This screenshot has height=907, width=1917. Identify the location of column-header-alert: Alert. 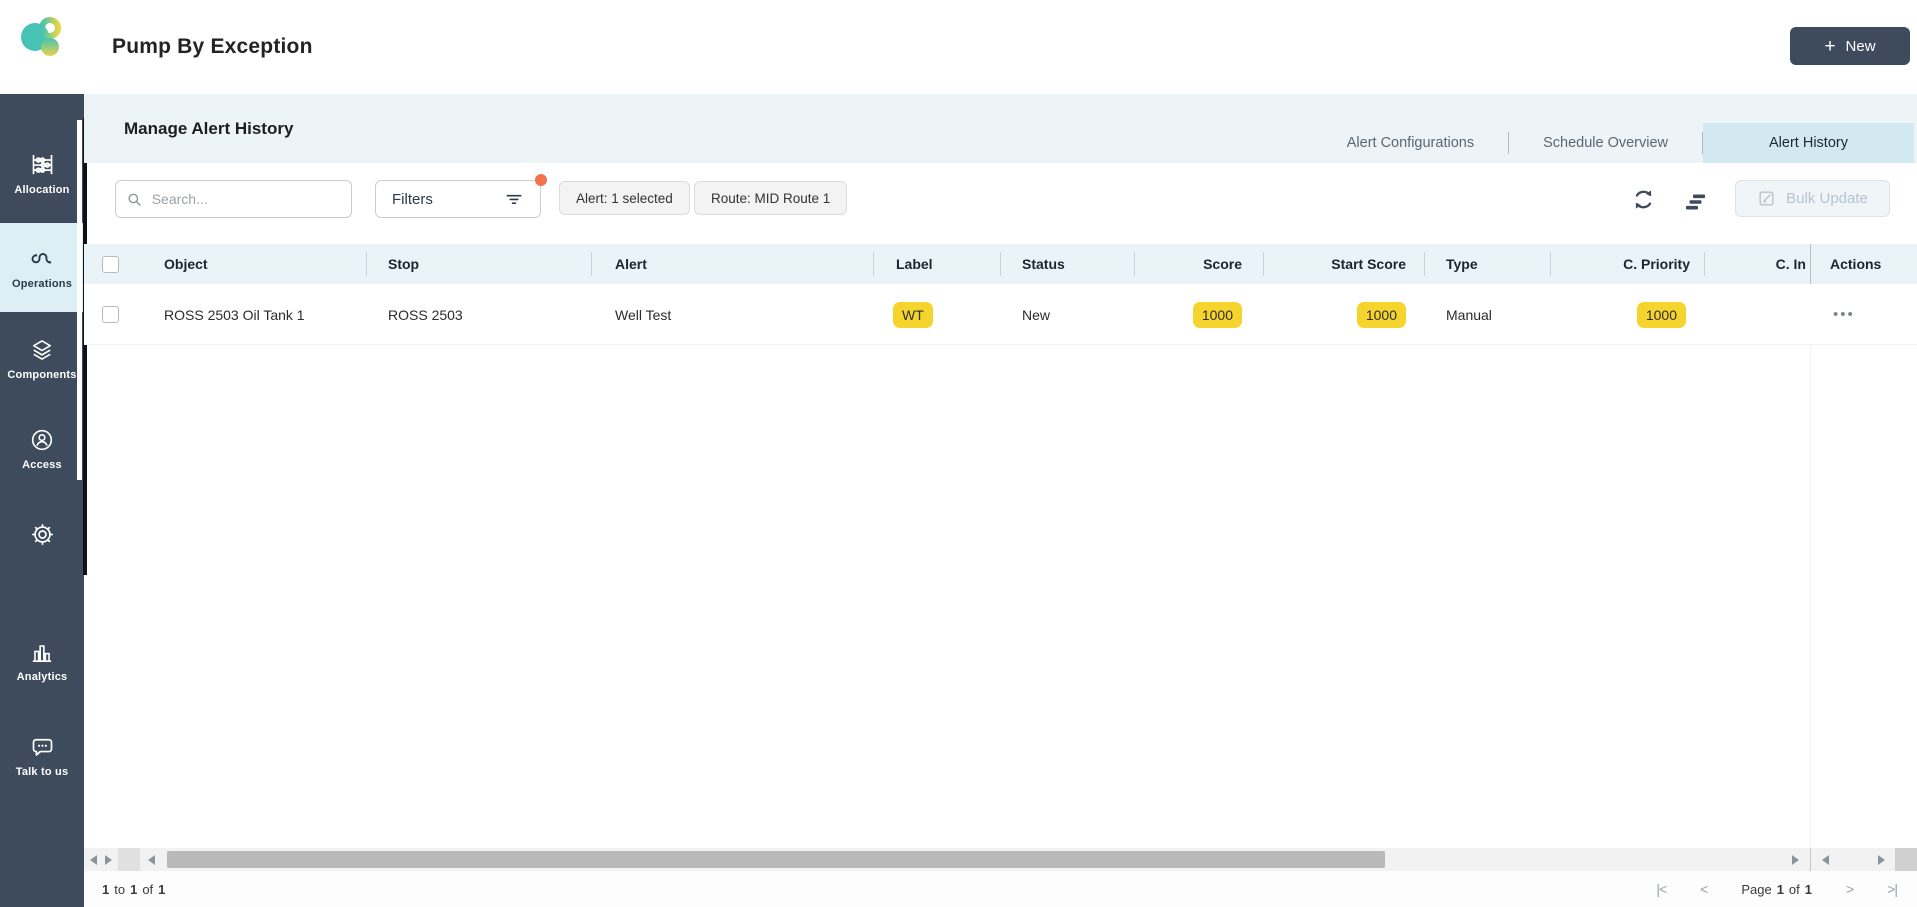
(735, 264).